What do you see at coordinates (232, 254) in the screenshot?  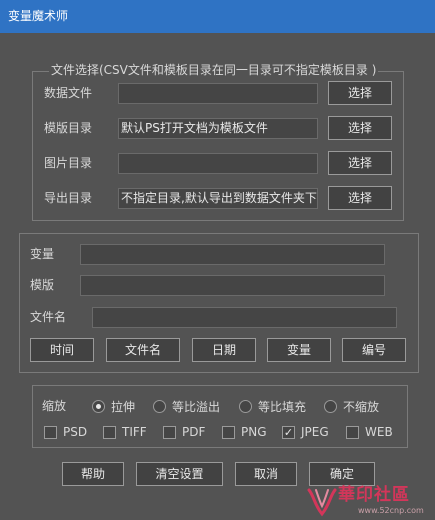 I see `variable-input` at bounding box center [232, 254].